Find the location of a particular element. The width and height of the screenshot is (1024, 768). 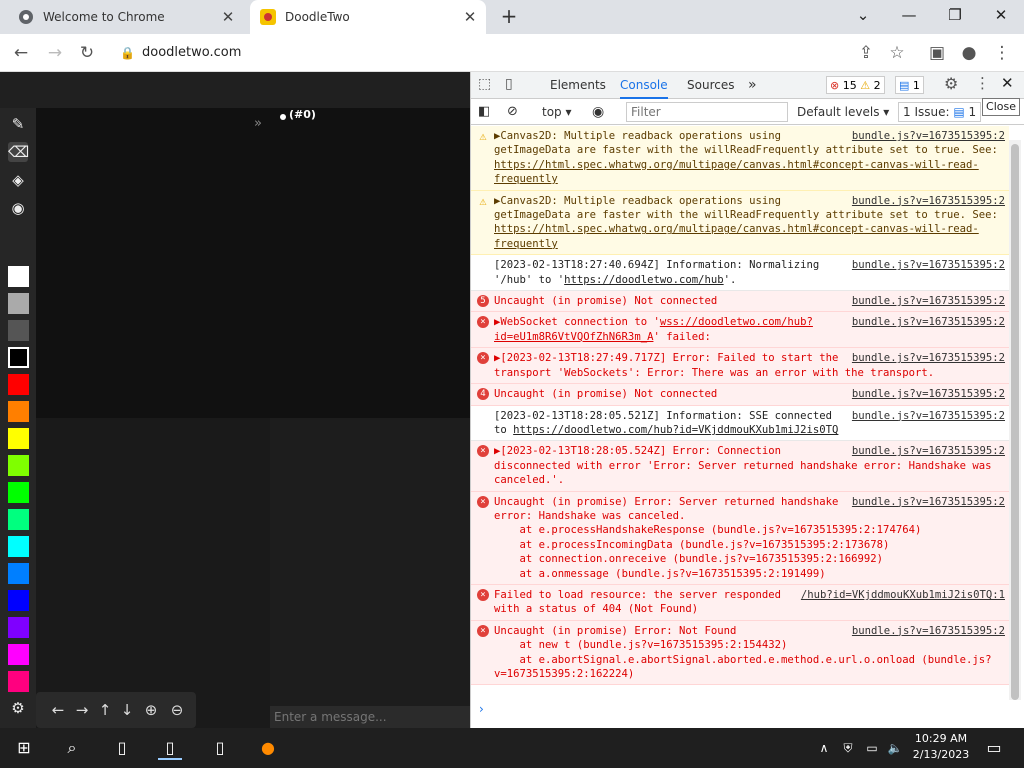

pan-up-icon: ↑ is located at coordinates (105, 710).